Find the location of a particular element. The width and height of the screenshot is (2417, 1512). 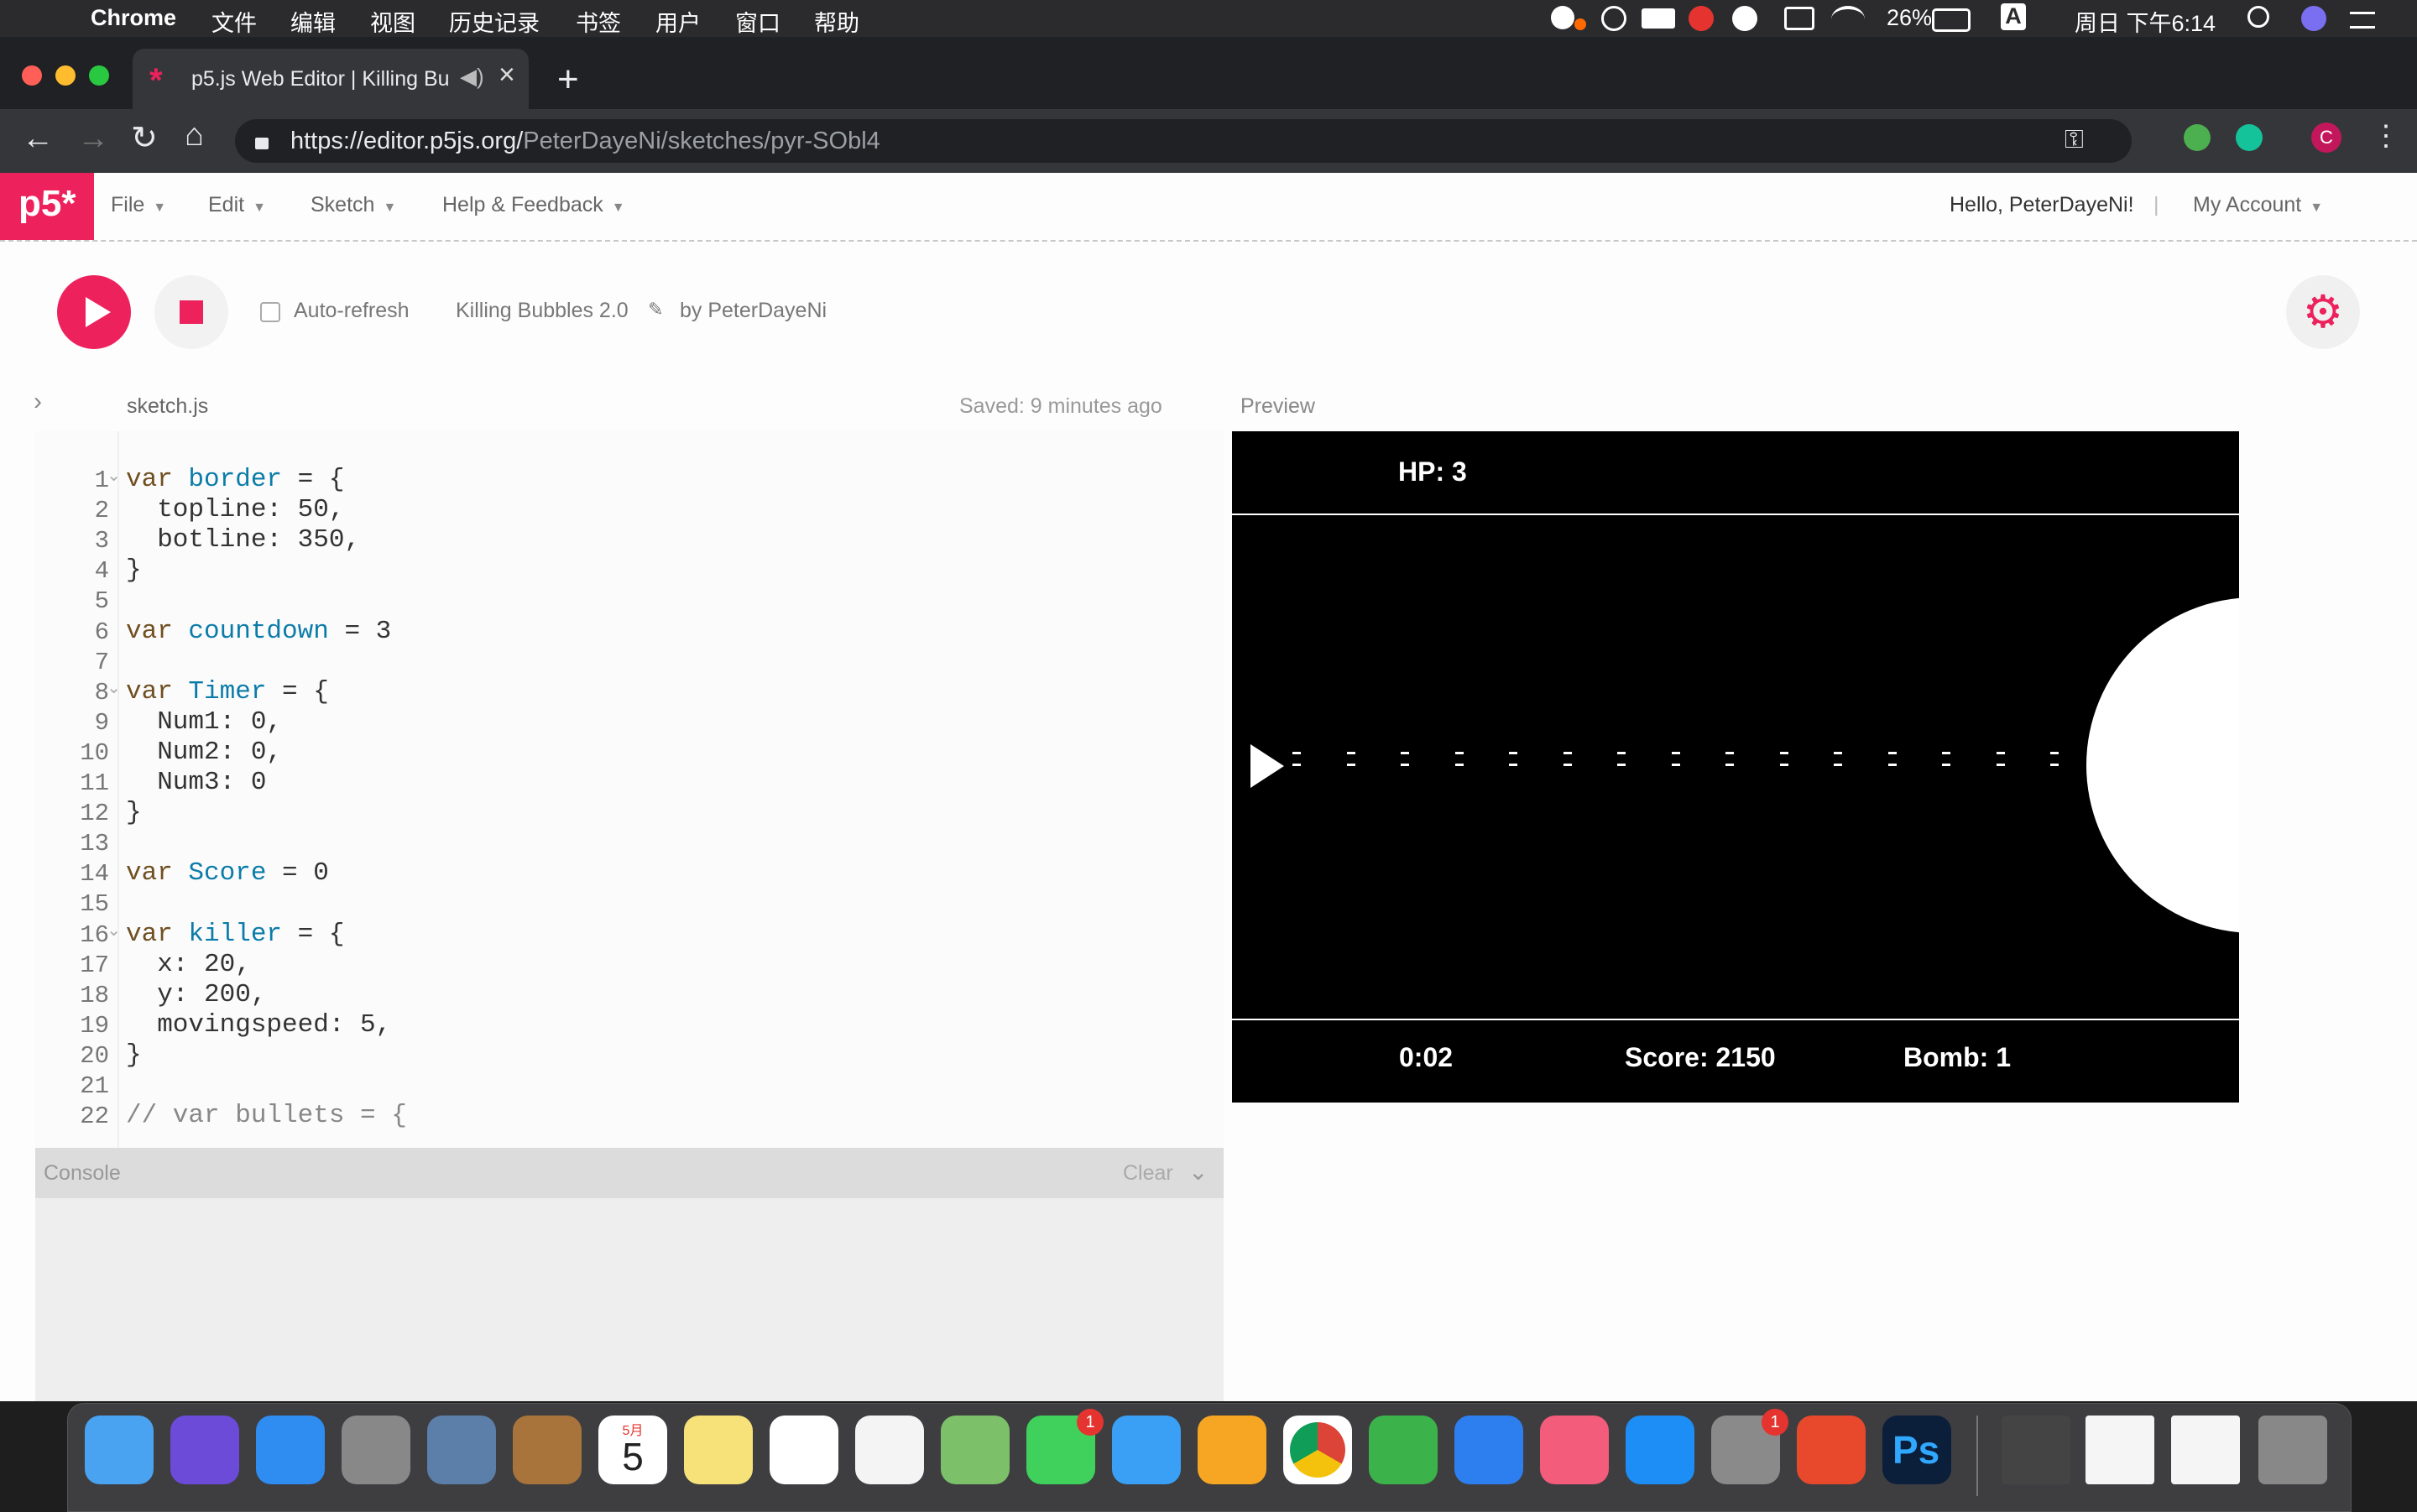

settings-gear-icon: ⚙ is located at coordinates (2323, 312).